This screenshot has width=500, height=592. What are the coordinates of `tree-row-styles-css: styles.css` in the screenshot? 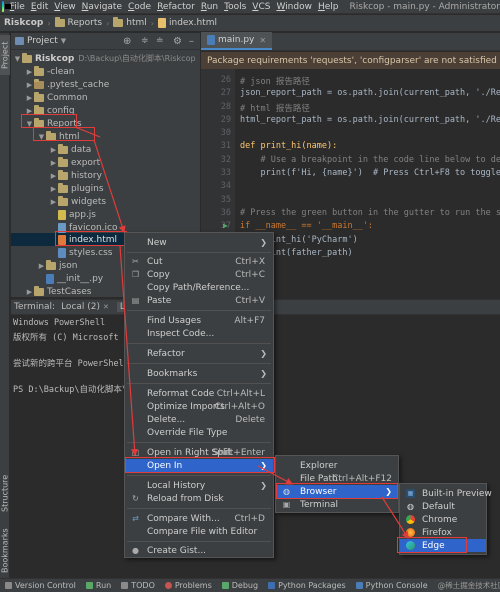 It's located at (85, 252).